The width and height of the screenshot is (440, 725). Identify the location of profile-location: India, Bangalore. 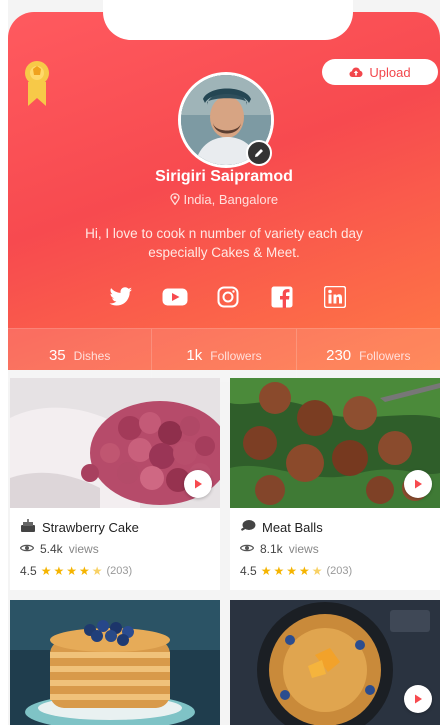
(224, 199).